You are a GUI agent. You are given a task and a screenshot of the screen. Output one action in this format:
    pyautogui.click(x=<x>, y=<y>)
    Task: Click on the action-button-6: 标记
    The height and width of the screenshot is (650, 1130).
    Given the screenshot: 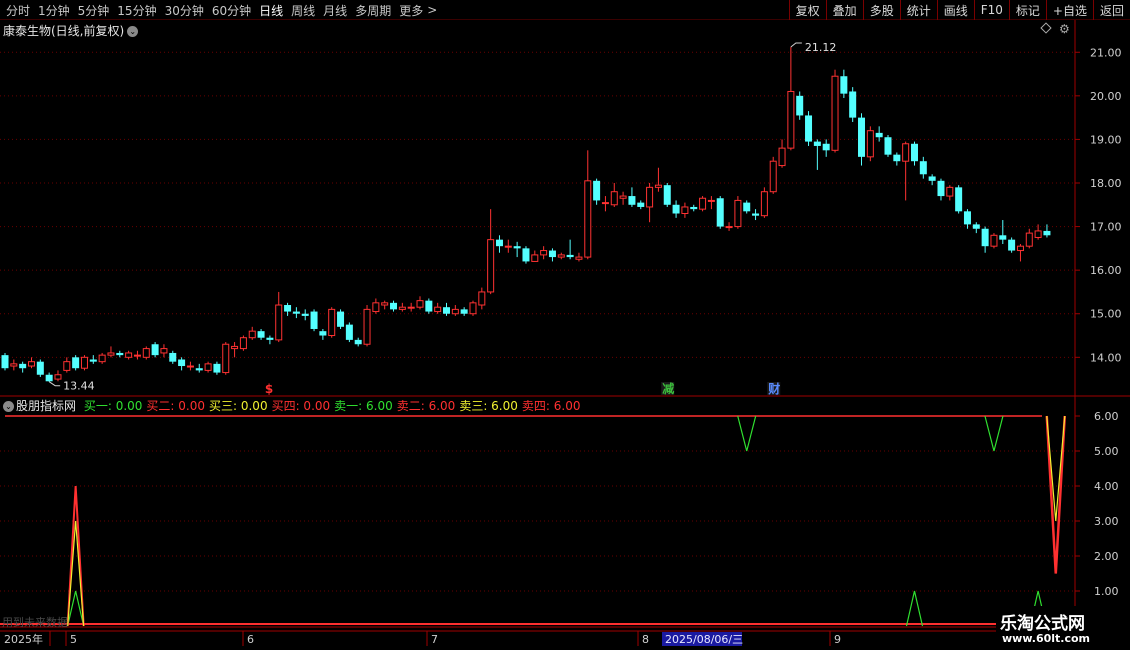 What is the action you would take?
    pyautogui.click(x=1027, y=10)
    